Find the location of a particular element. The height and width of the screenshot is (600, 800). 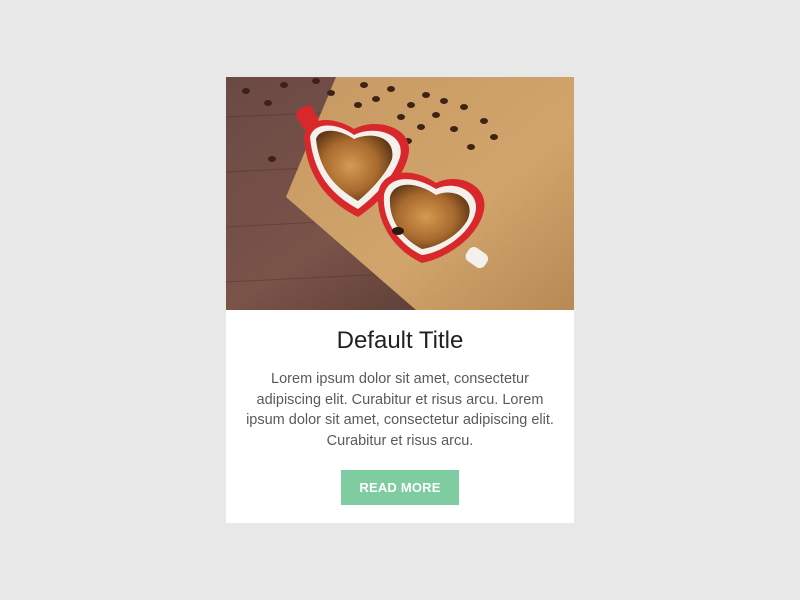

card-title: Default Title is located at coordinates (400, 340).